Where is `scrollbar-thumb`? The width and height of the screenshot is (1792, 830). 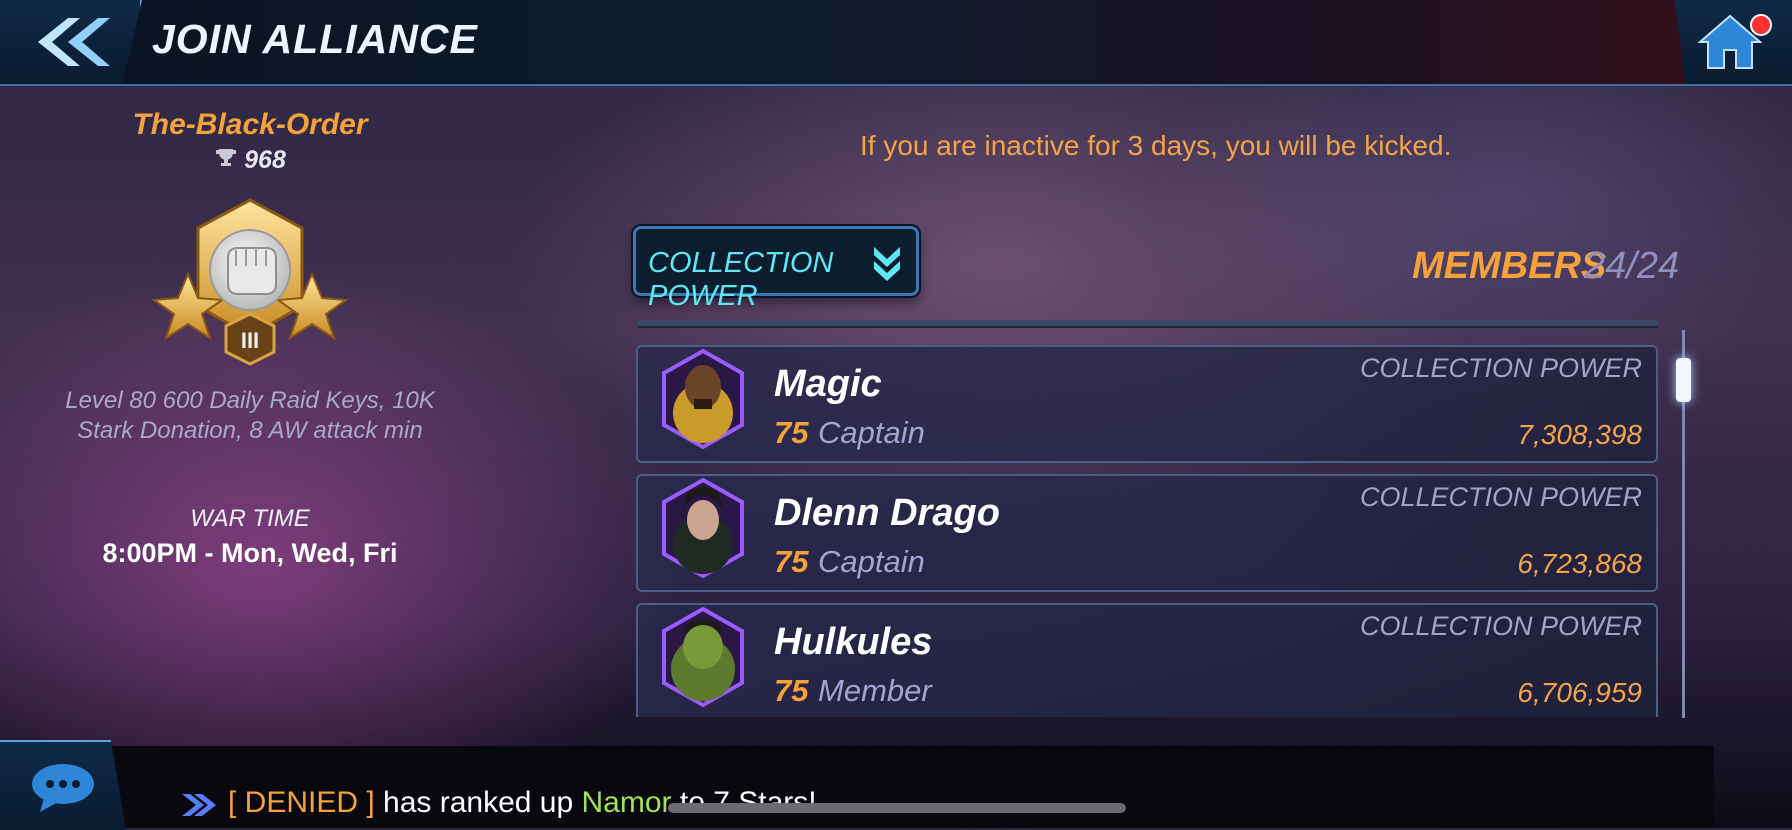 scrollbar-thumb is located at coordinates (1683, 380).